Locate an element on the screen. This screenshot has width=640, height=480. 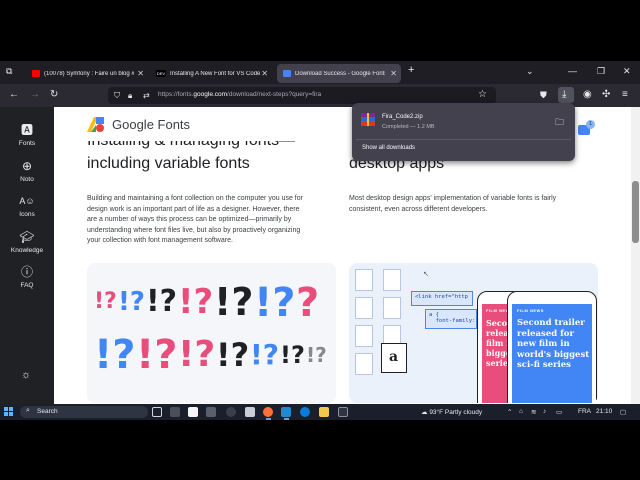
fonts-icon: 🅰︎ is located at coordinates (26, 130).